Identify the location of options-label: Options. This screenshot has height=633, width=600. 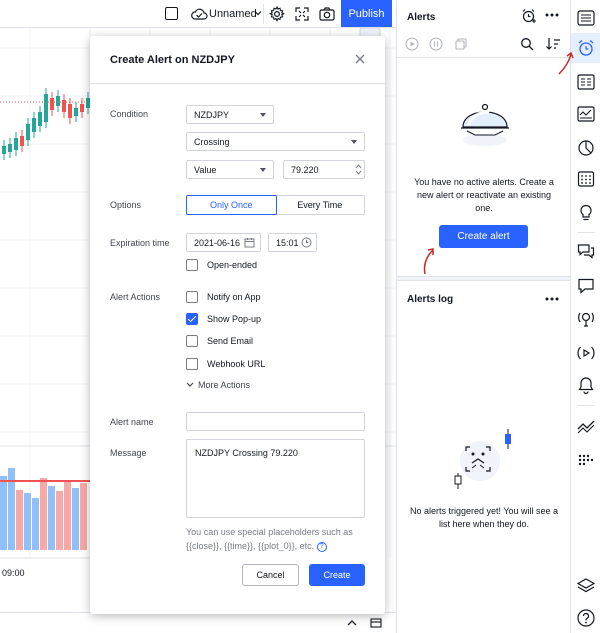
(126, 205).